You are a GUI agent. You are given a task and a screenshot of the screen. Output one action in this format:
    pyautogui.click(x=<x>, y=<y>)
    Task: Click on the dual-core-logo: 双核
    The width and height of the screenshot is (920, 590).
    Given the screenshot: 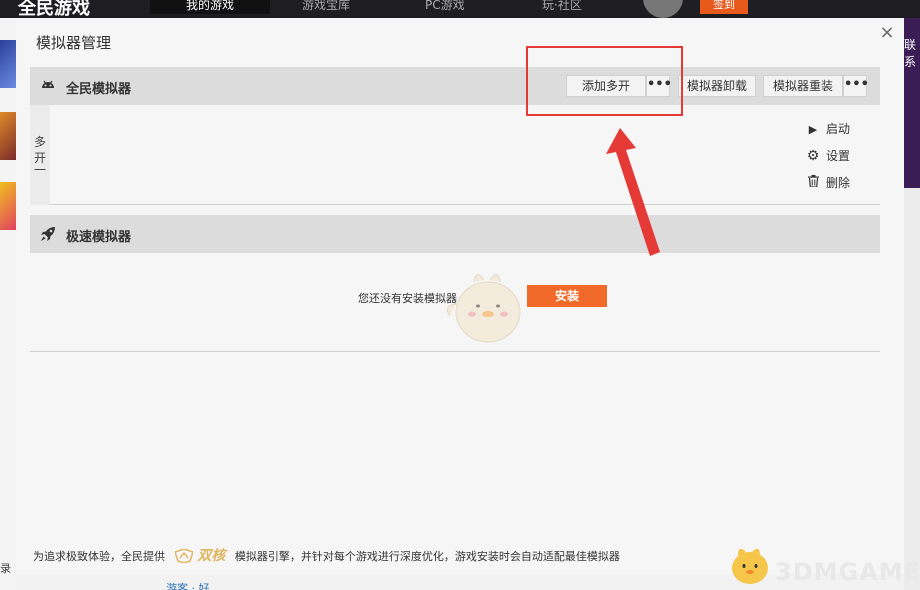 What is the action you would take?
    pyautogui.click(x=199, y=555)
    